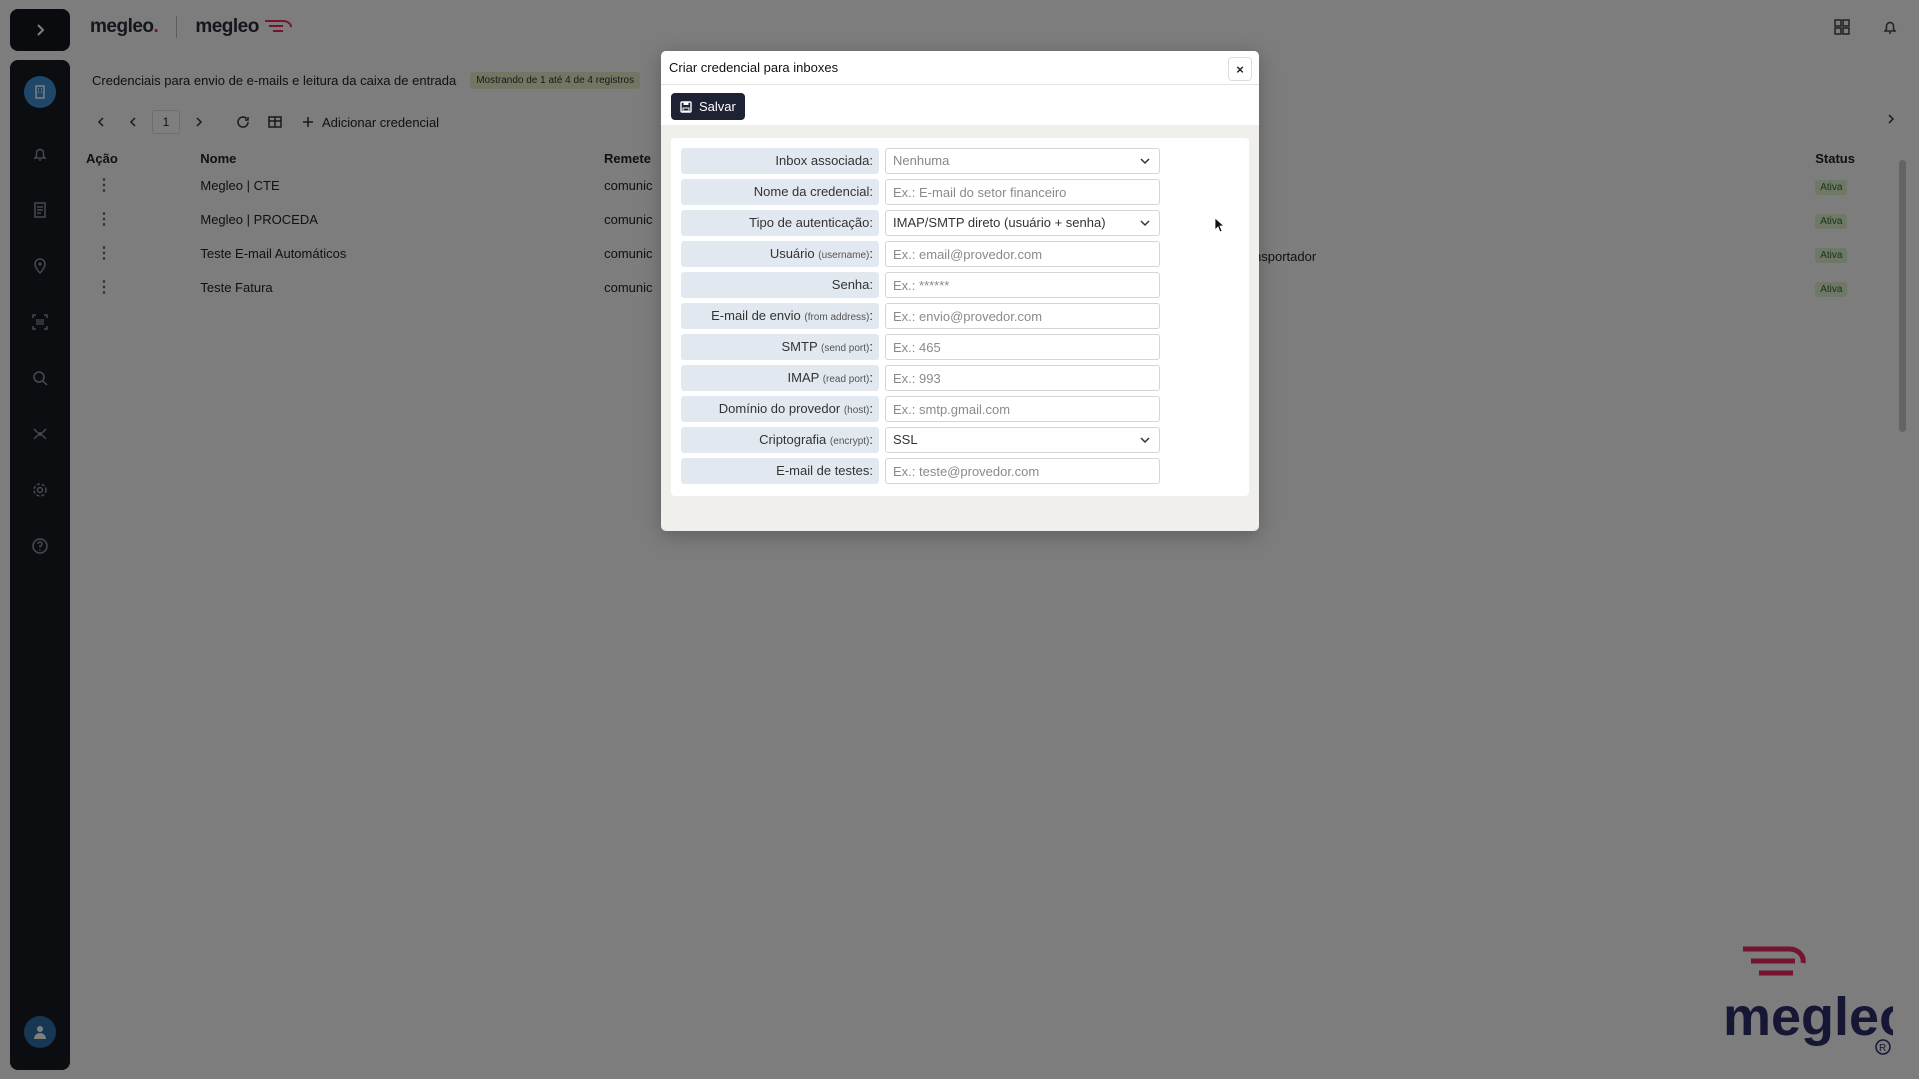 The width and height of the screenshot is (1919, 1079). Describe the element at coordinates (780, 285) in the screenshot. I see `label-password: Senha:` at that location.